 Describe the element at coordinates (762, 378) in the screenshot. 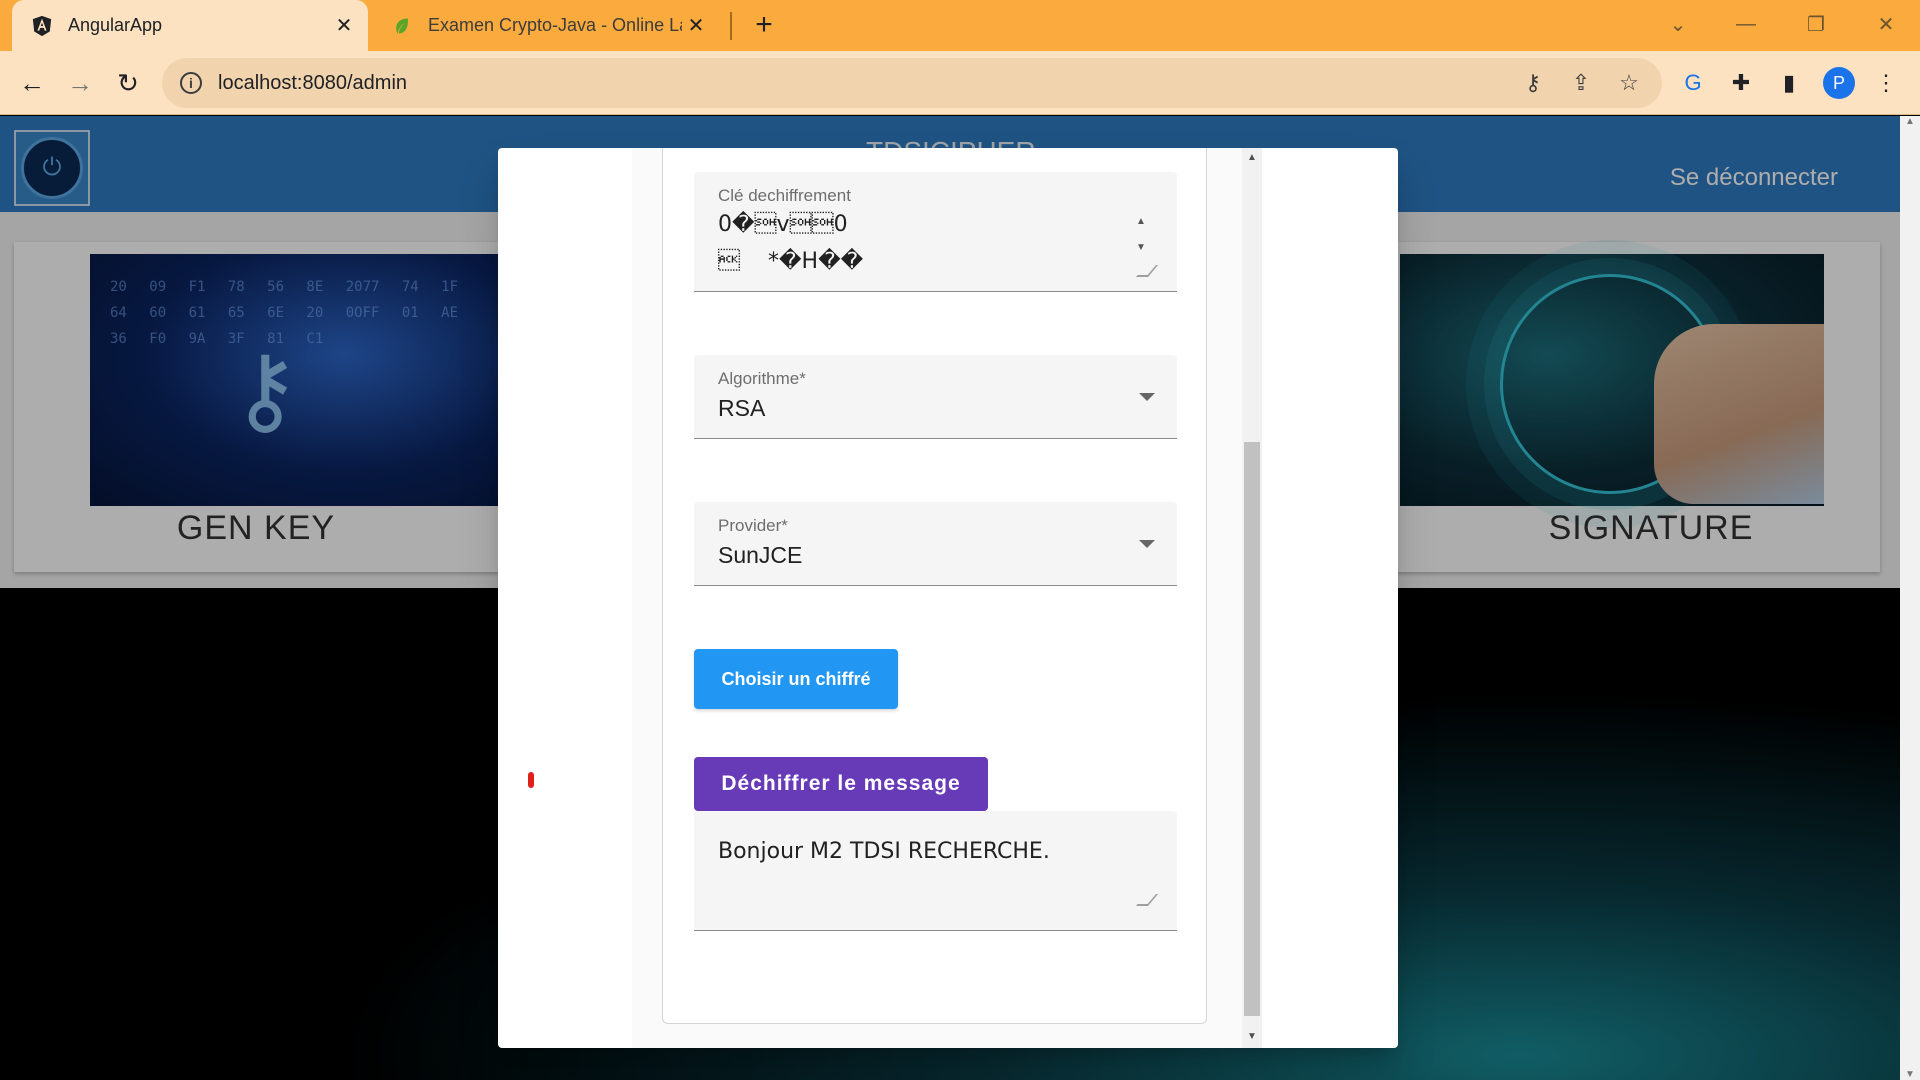

I see `field-label: Algorithme*` at that location.